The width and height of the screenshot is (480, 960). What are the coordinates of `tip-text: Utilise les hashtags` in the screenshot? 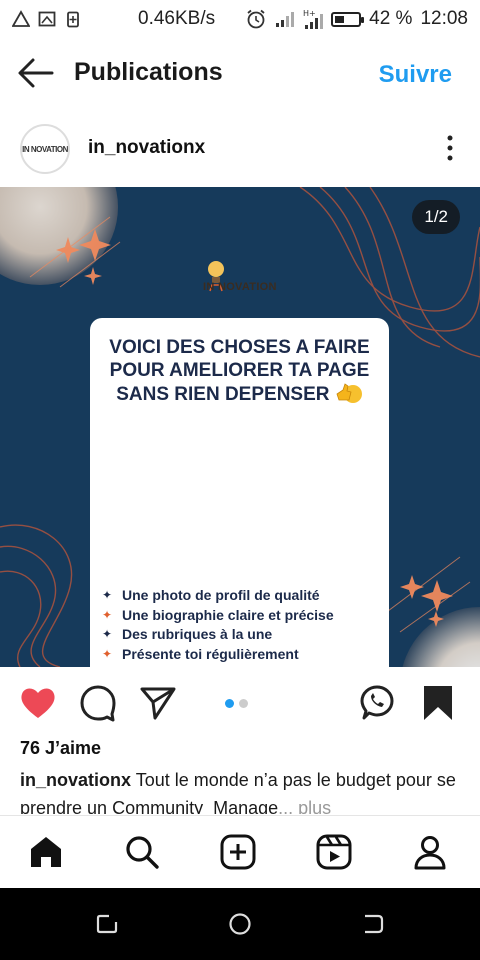 It's located at (187, 665).